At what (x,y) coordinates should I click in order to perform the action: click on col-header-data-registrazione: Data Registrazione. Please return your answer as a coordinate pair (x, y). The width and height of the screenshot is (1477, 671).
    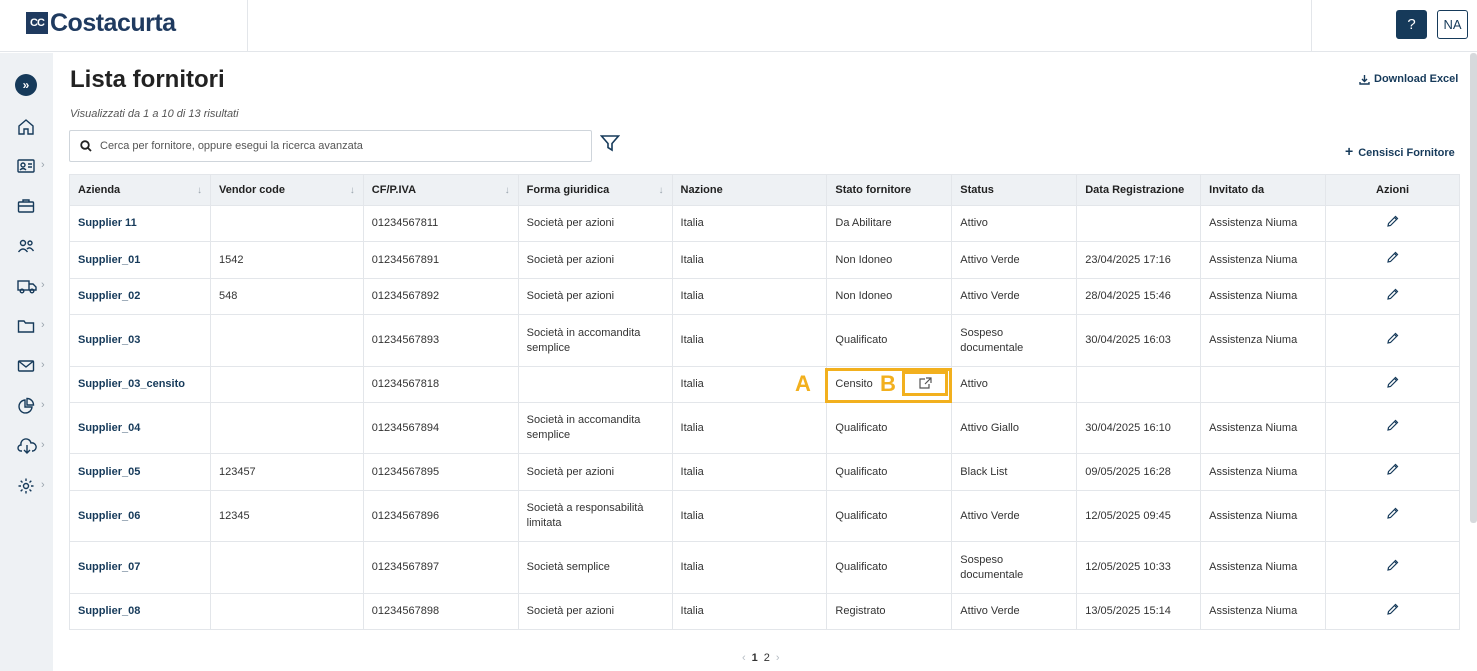
    Looking at the image, I should click on (1139, 190).